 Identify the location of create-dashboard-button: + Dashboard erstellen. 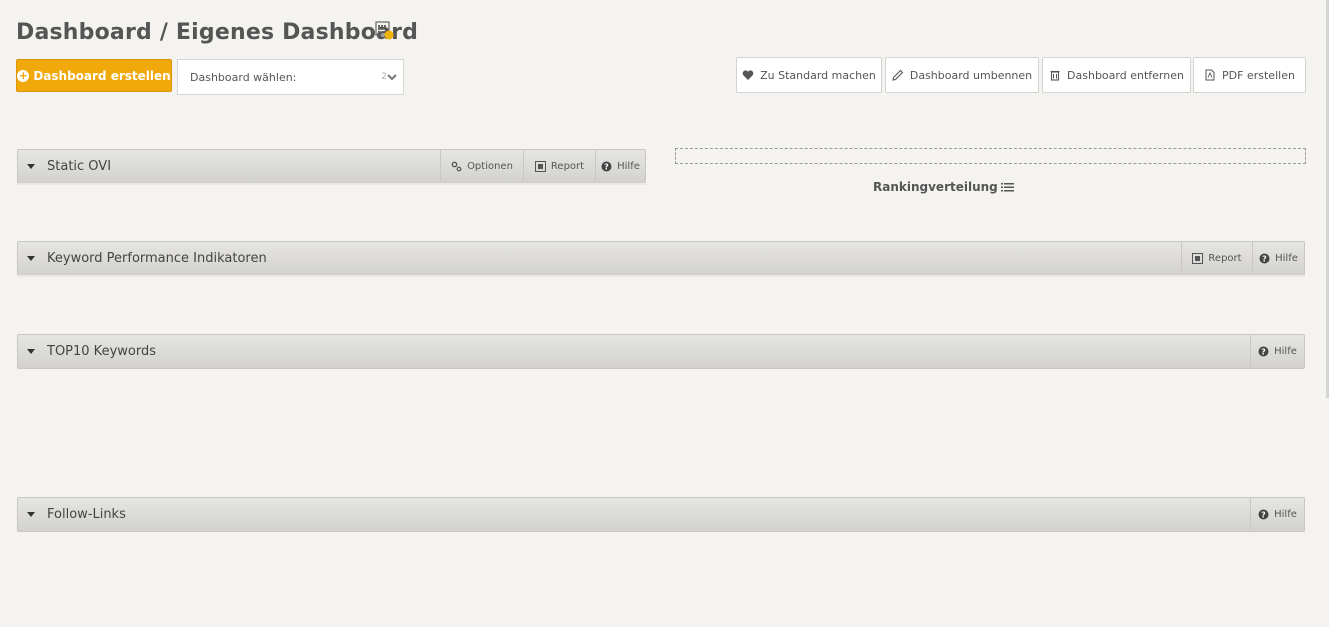
(94, 75).